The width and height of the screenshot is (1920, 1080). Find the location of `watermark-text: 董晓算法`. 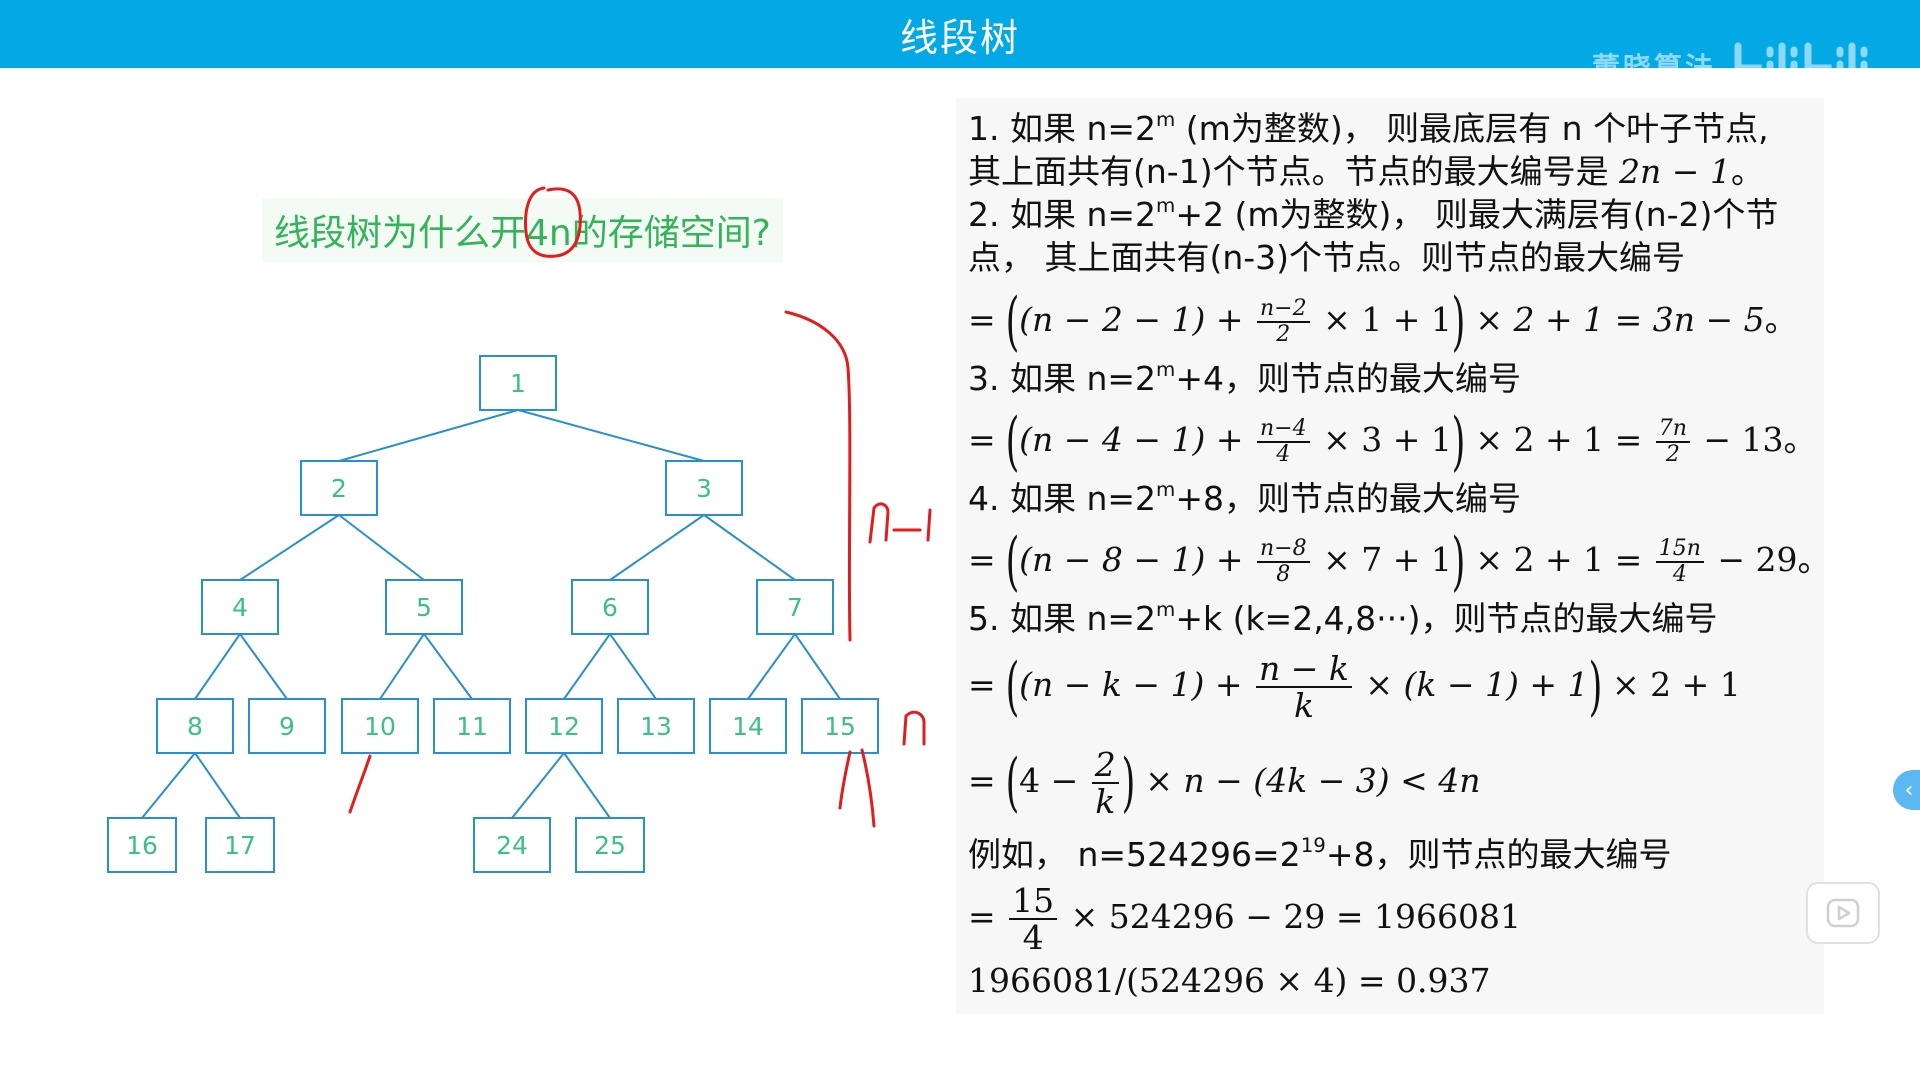

watermark-text: 董晓算法 is located at coordinates (1653, 67).